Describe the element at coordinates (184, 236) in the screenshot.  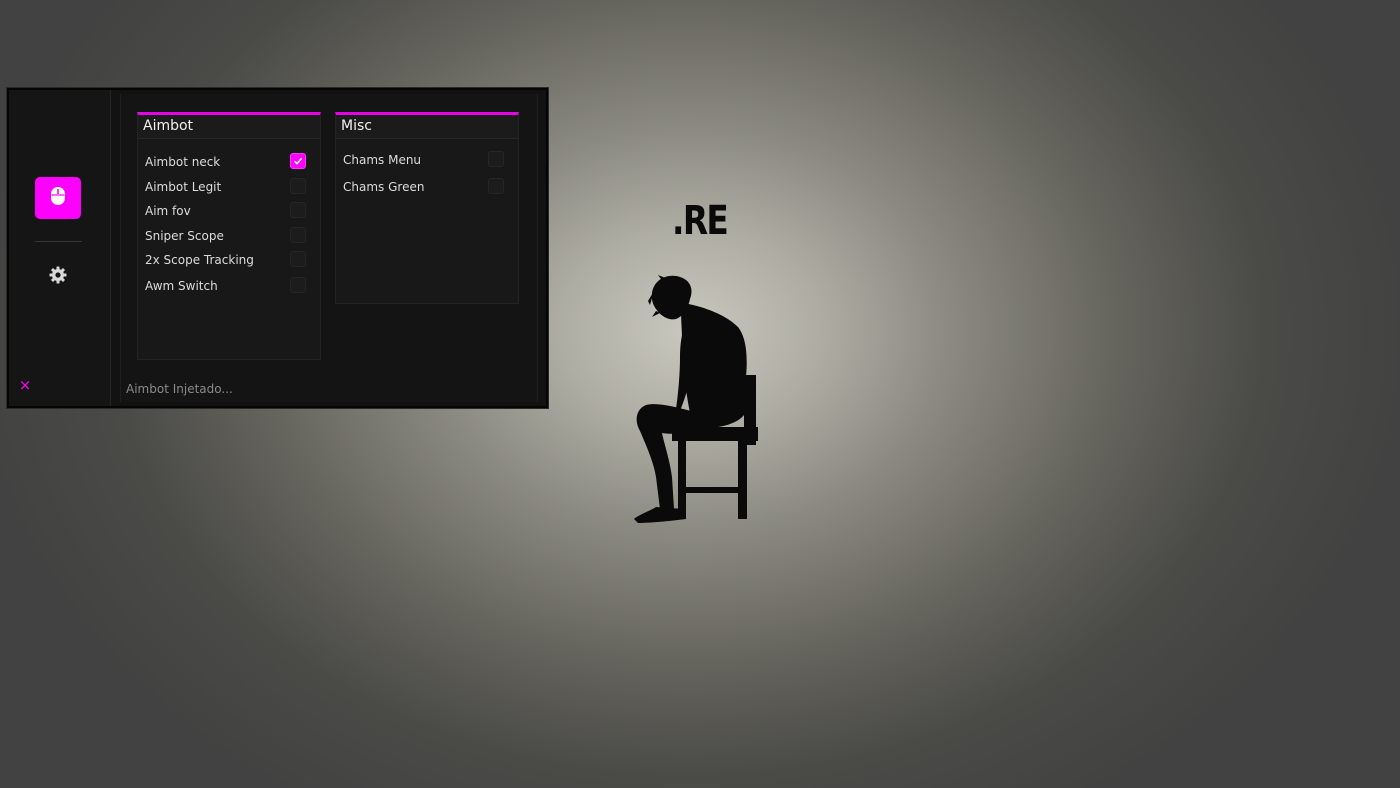
I see `option-label: Sniper Scope` at that location.